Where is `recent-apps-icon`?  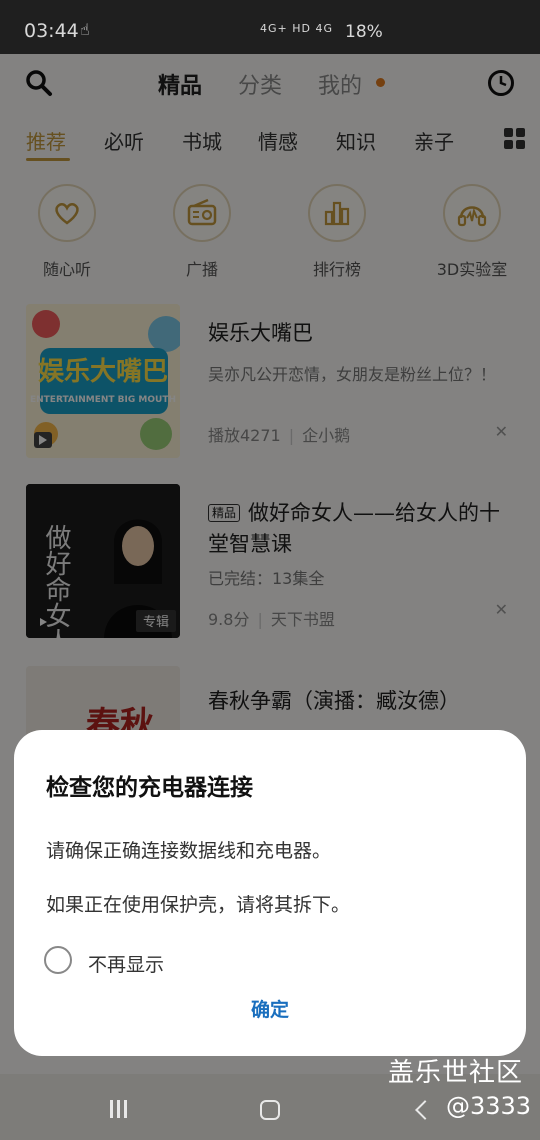 recent-apps-icon is located at coordinates (120, 1111).